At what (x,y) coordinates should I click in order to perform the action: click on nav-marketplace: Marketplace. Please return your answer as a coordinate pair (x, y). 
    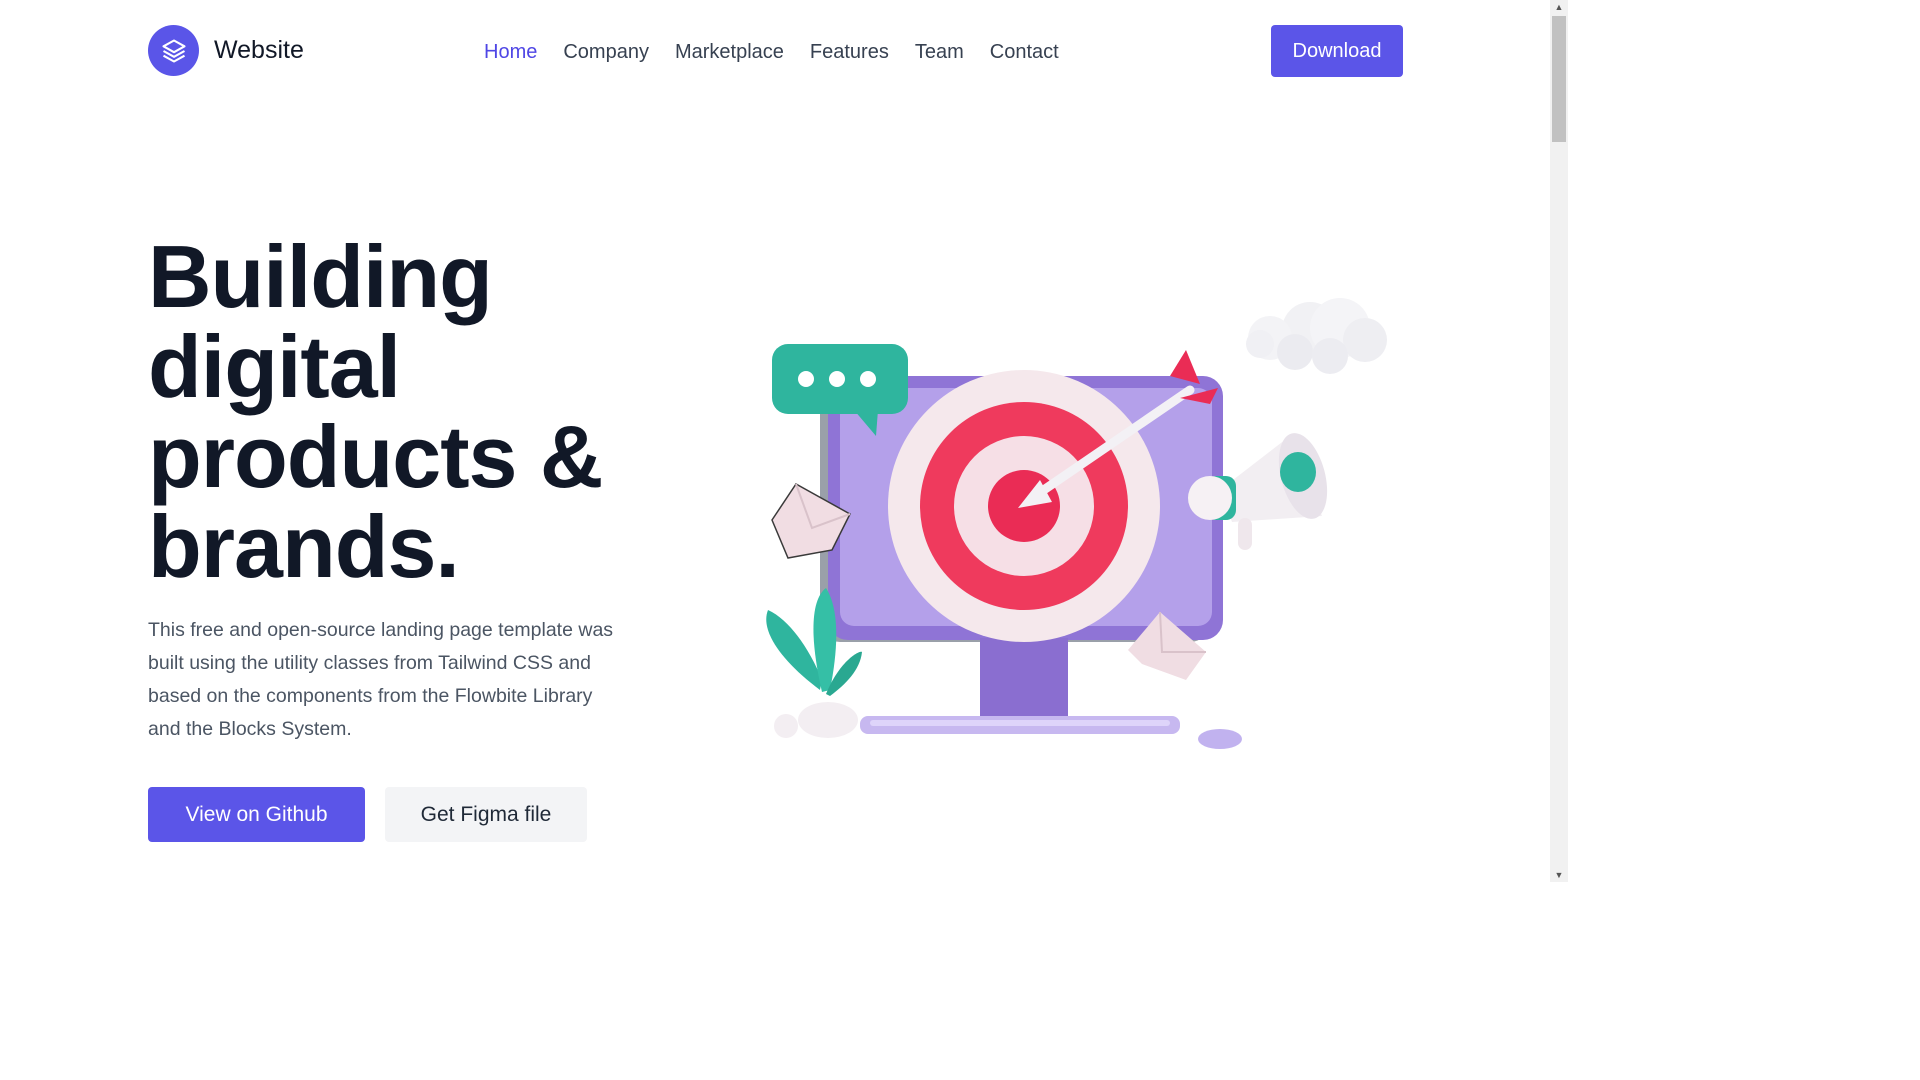
    Looking at the image, I should click on (729, 52).